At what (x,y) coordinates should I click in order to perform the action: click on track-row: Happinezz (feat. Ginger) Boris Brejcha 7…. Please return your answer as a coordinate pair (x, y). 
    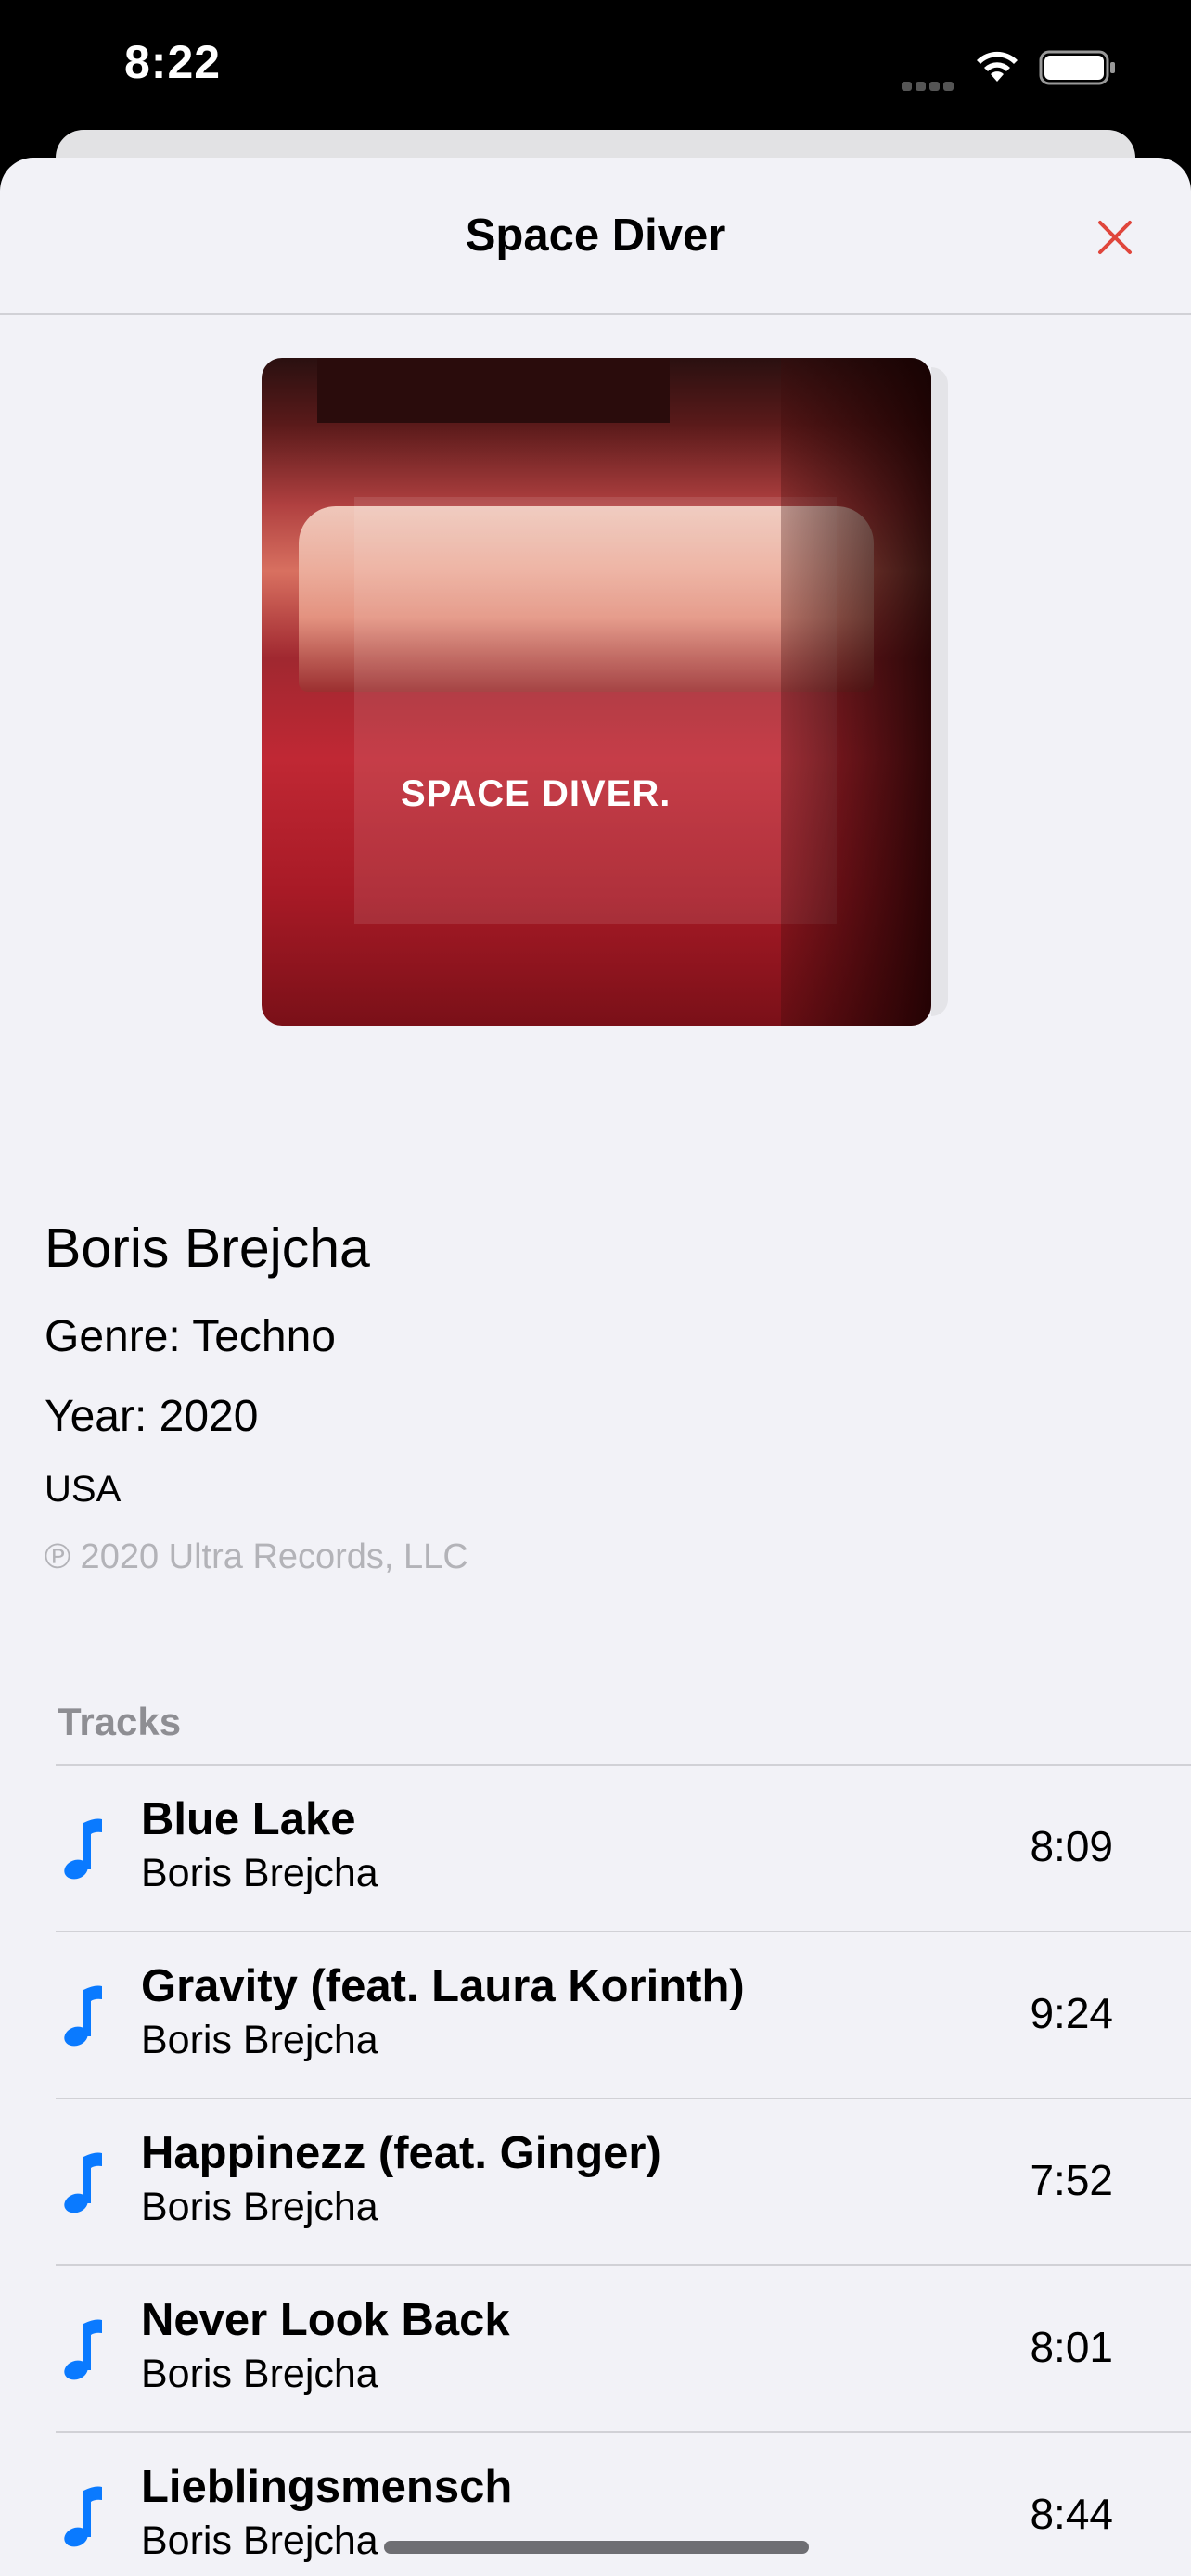
    Looking at the image, I should click on (623, 2182).